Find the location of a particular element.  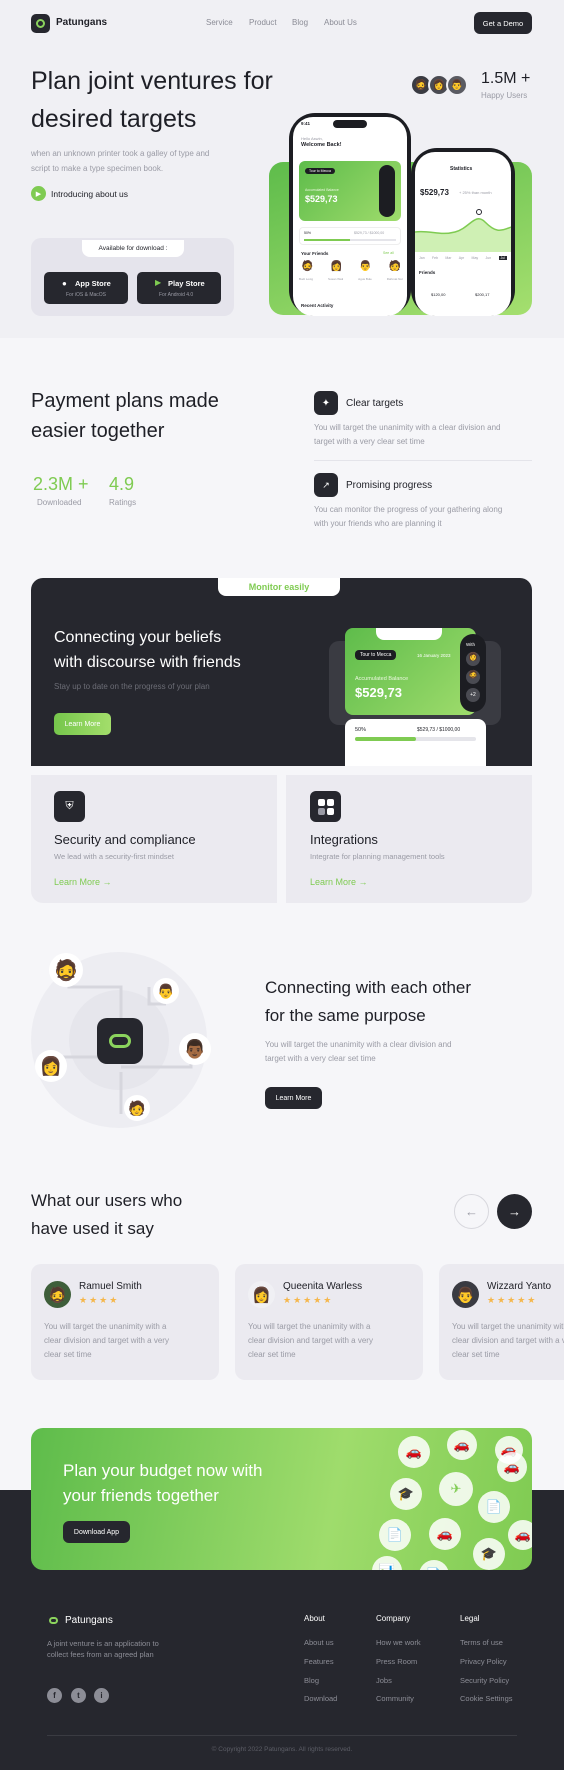

phone-welcome: Welcome Back! is located at coordinates (321, 145).